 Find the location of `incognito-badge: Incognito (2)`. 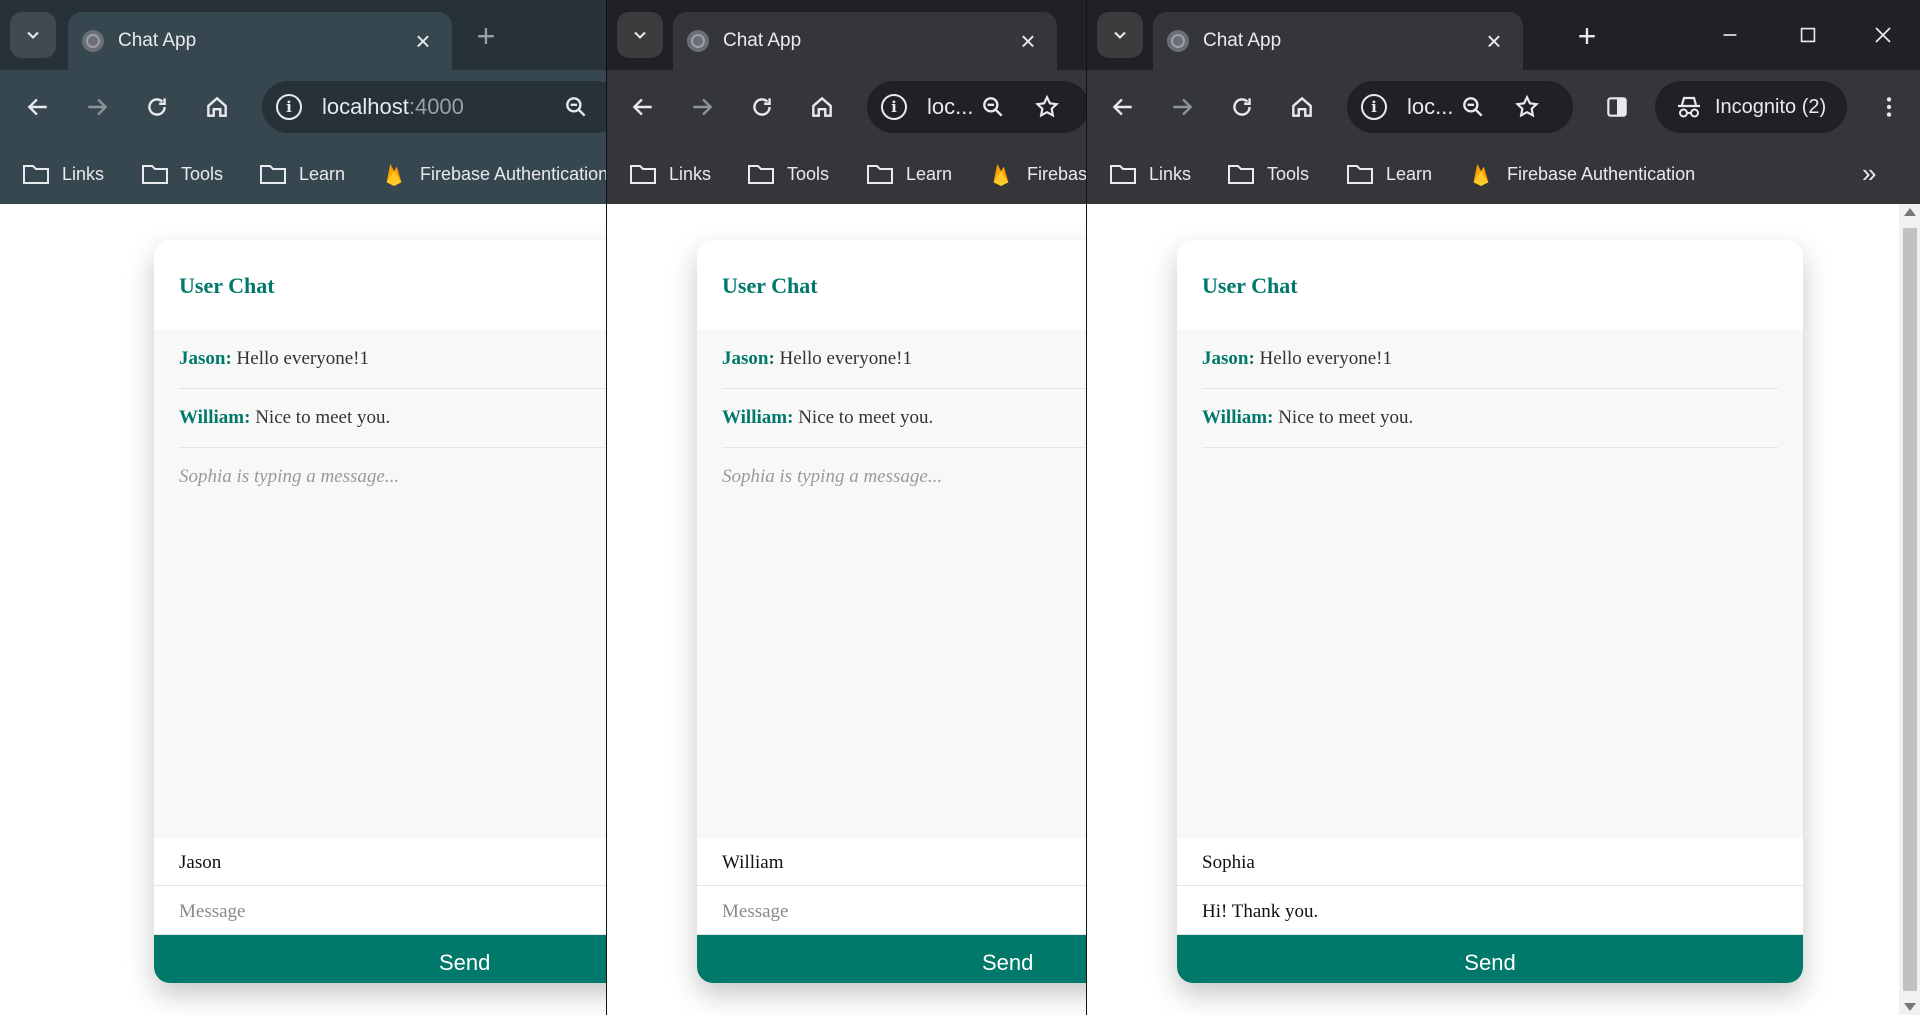

incognito-badge: Incognito (2) is located at coordinates (1751, 107).